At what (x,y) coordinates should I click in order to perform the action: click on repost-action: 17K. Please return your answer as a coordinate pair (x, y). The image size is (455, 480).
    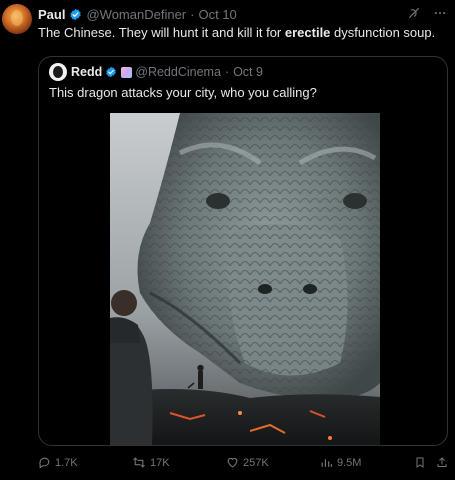
    Looking at the image, I should click on (151, 462).